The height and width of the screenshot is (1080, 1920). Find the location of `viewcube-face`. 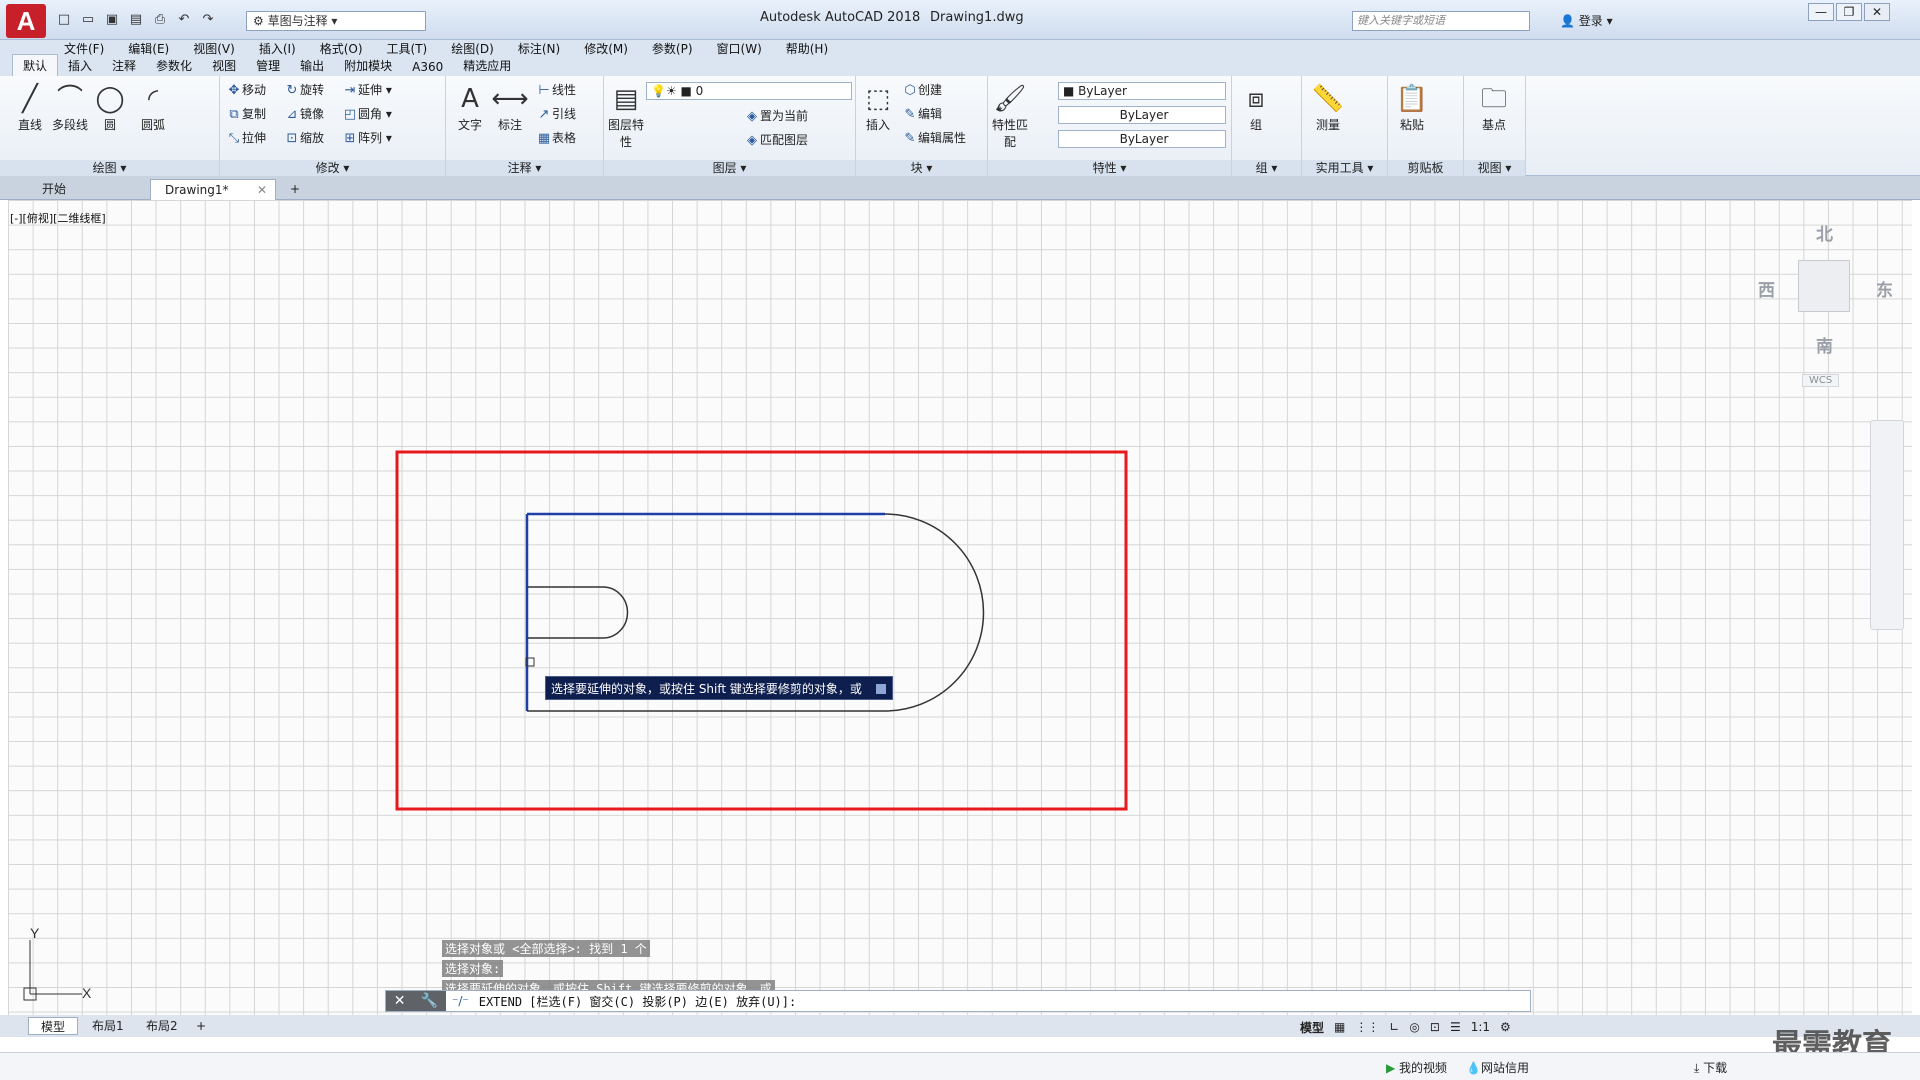

viewcube-face is located at coordinates (1824, 286).